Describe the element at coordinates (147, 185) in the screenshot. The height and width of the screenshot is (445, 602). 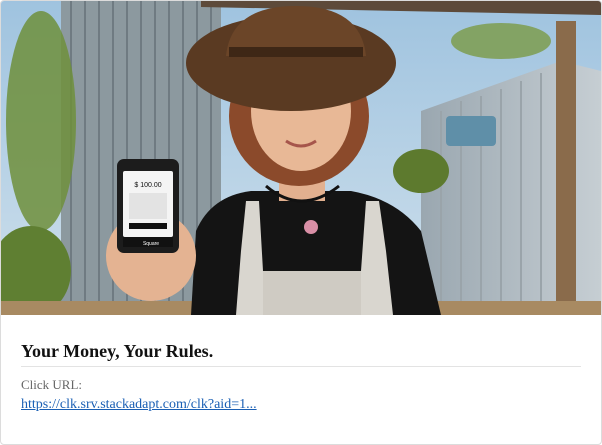
I see `phone-amount: $ 100.00` at that location.